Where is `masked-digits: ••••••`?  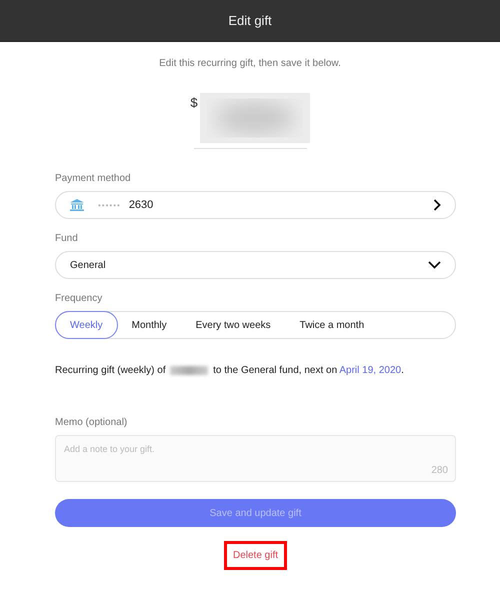 masked-digits: •••••• is located at coordinates (109, 205).